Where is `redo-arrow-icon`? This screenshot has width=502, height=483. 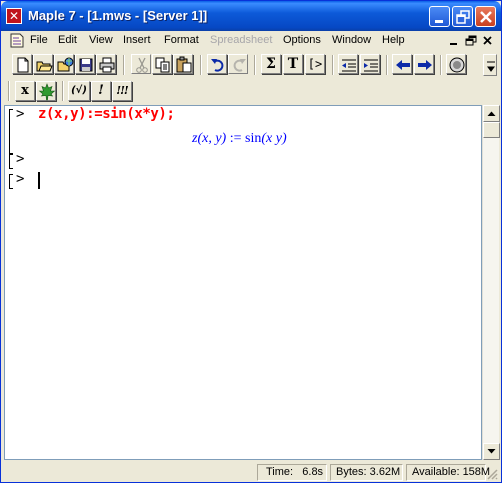 redo-arrow-icon is located at coordinates (239, 65).